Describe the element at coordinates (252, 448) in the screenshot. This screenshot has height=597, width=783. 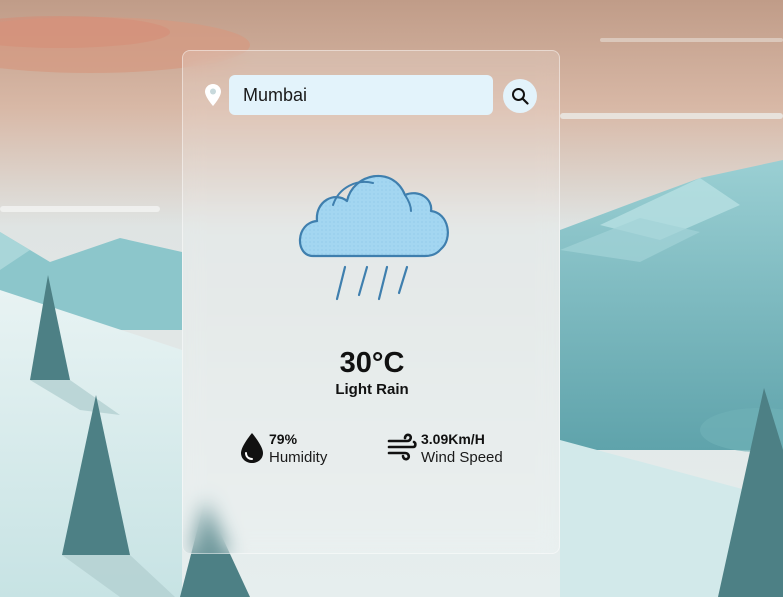
I see `water-drop-icon` at that location.